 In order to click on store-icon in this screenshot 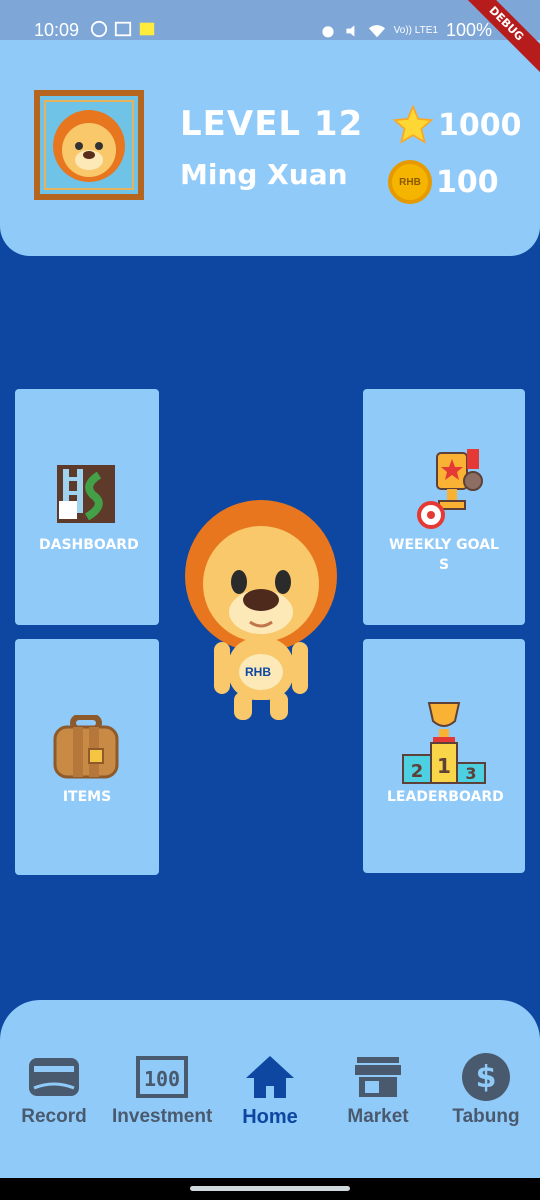, I will do `click(378, 1077)`.